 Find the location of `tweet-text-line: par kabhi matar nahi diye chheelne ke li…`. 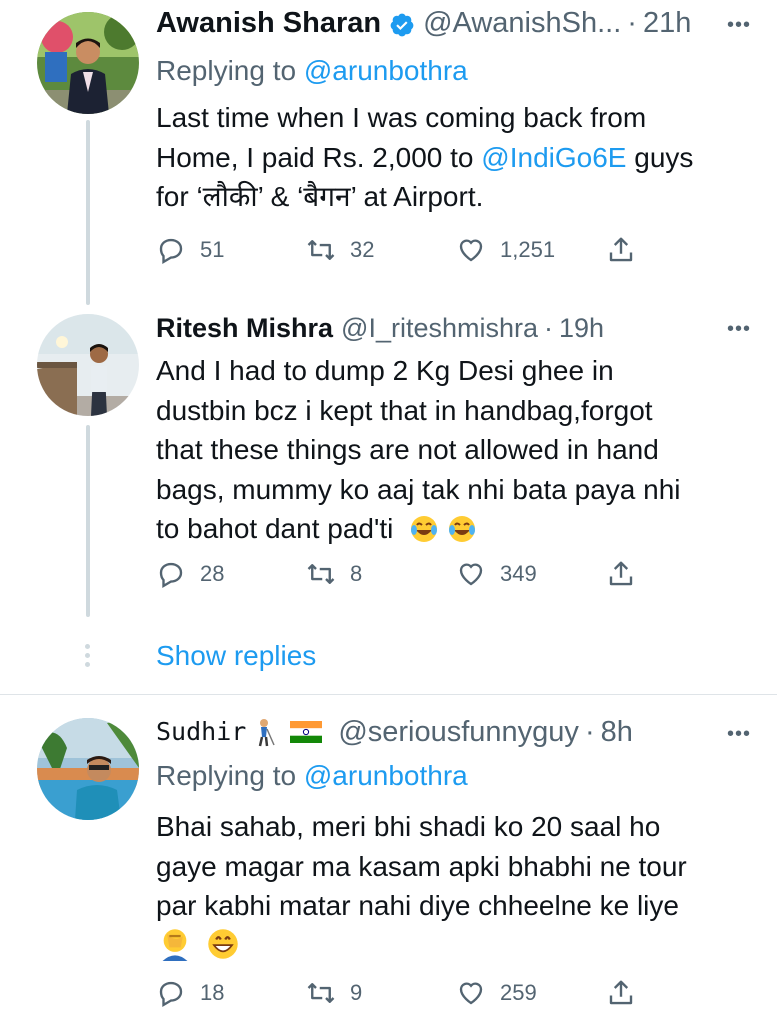

tweet-text-line: par kabhi matar nahi diye chheelne ke li… is located at coordinates (417, 905).